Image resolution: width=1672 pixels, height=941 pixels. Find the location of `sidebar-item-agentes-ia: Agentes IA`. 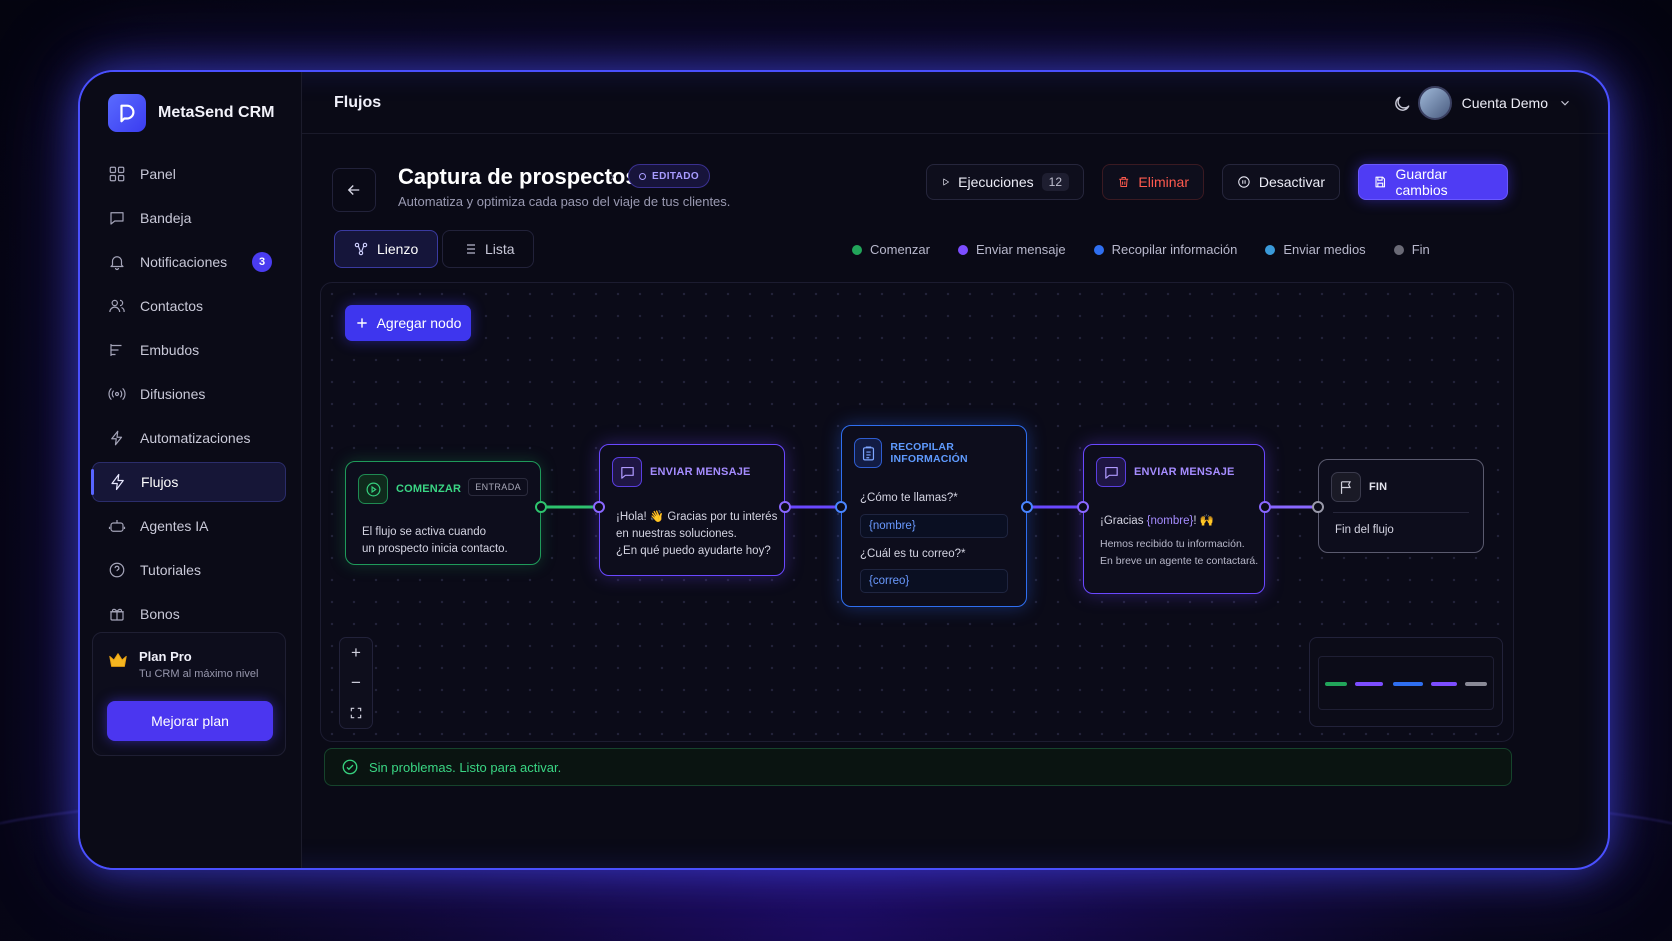

sidebar-item-agentes-ia: Agentes IA is located at coordinates (189, 526).